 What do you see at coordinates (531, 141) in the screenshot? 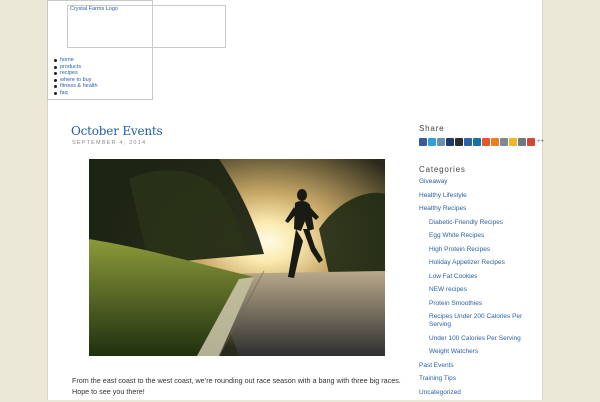
I see `googleplus-icon` at bounding box center [531, 141].